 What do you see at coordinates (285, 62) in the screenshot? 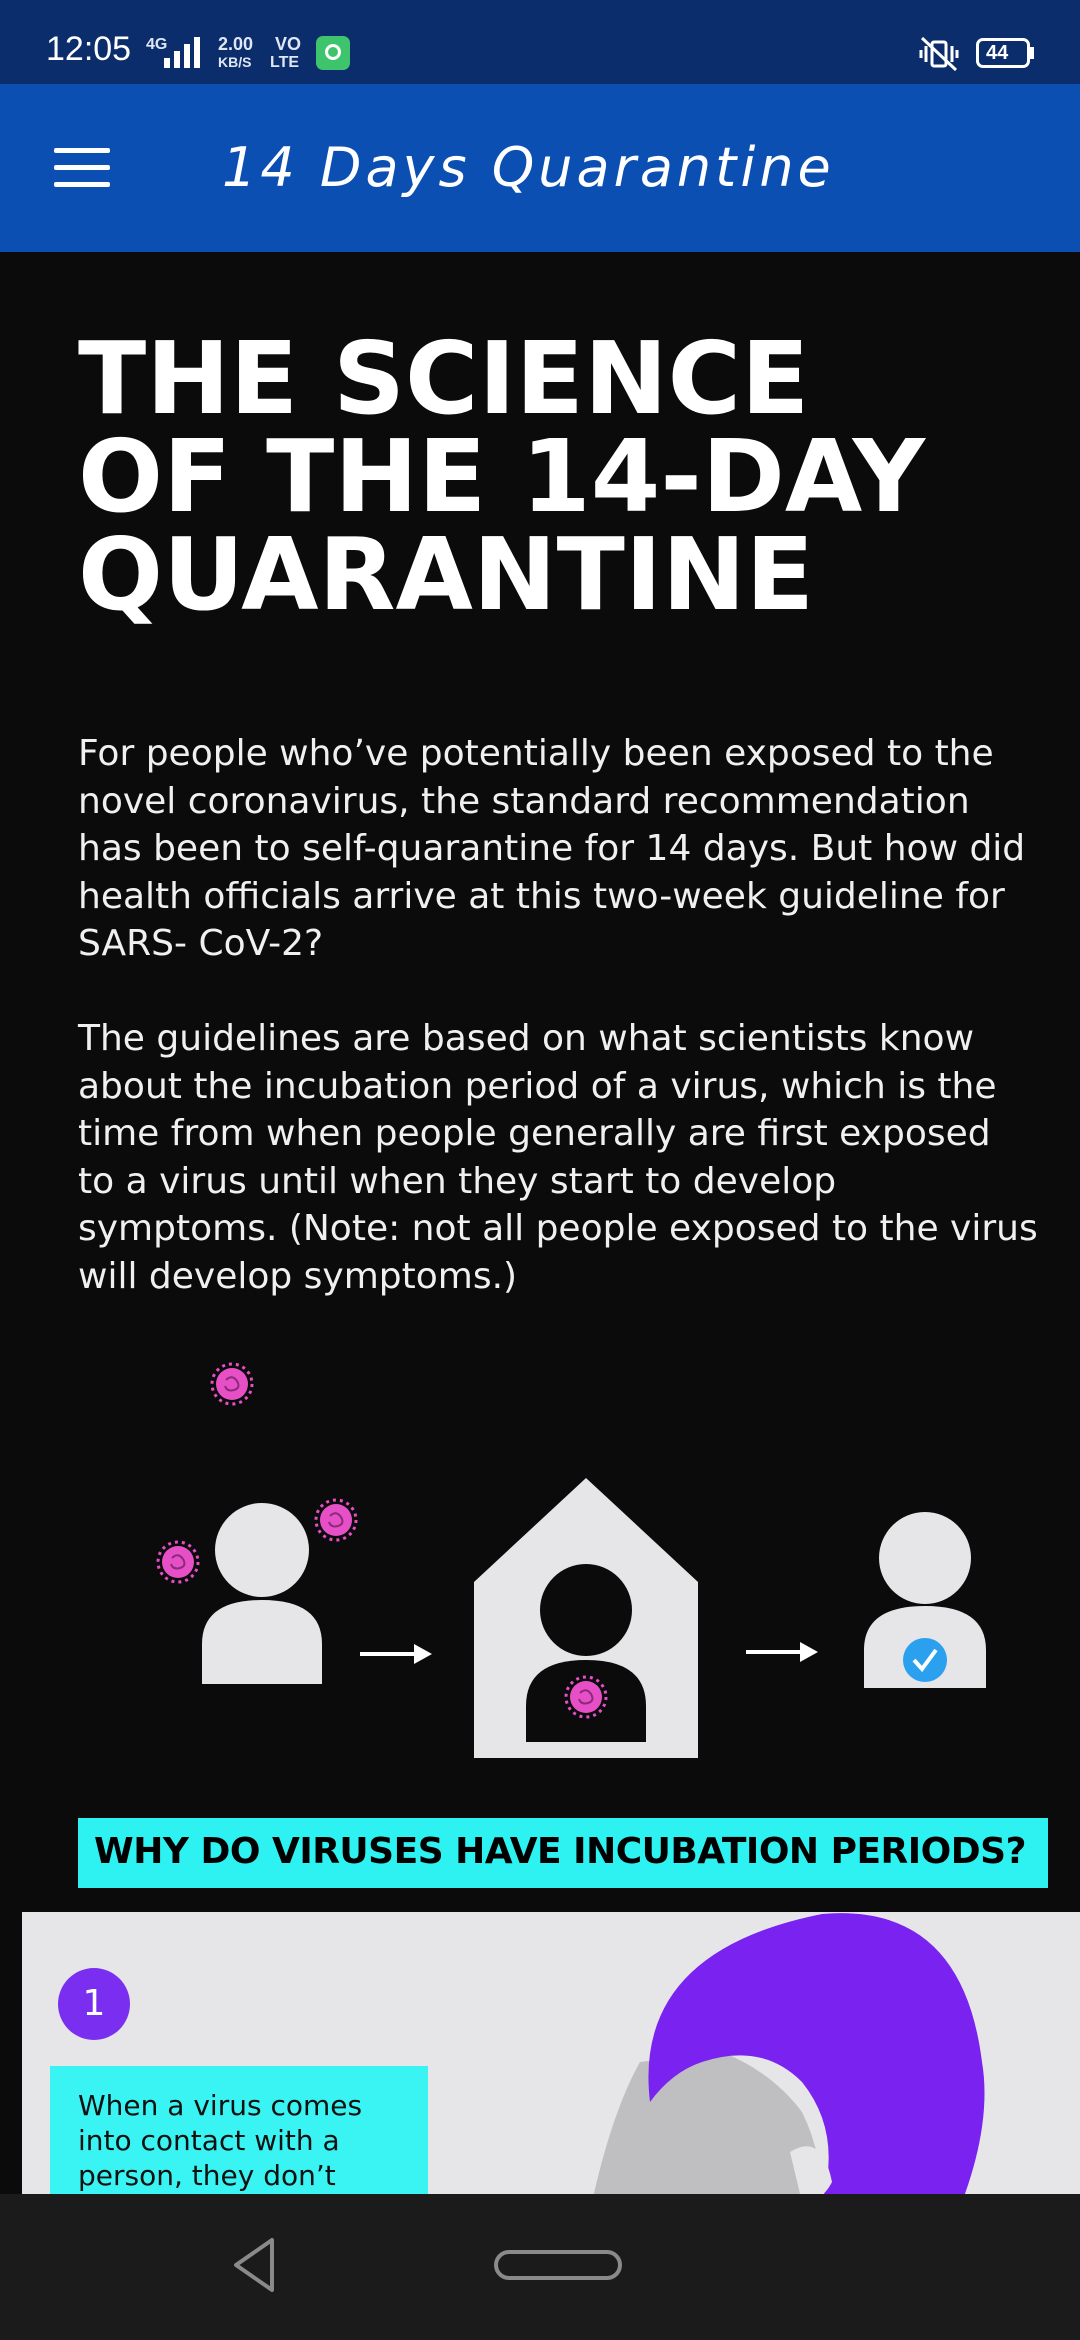
I see `volte-bottom: LTE` at bounding box center [285, 62].